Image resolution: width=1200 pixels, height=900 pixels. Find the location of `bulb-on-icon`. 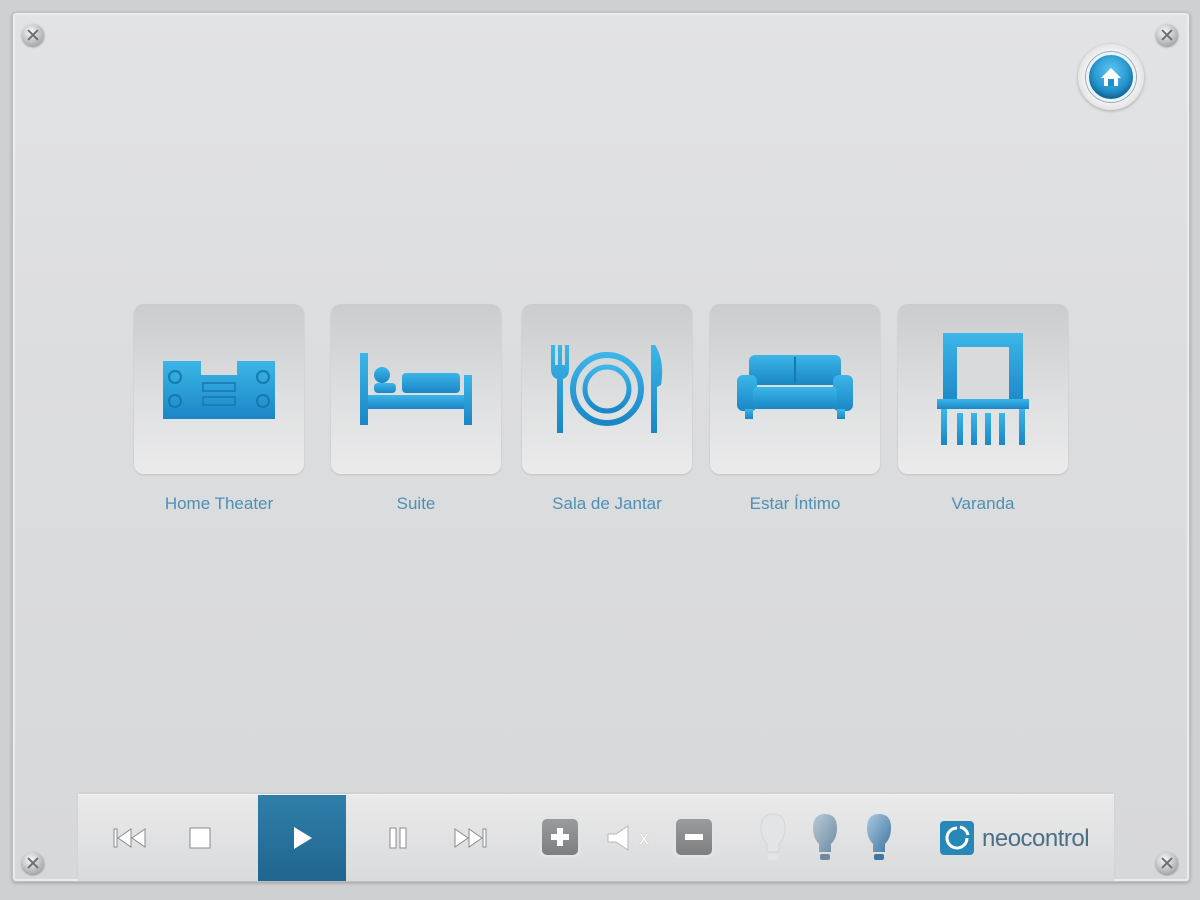

bulb-on-icon is located at coordinates (879, 837).